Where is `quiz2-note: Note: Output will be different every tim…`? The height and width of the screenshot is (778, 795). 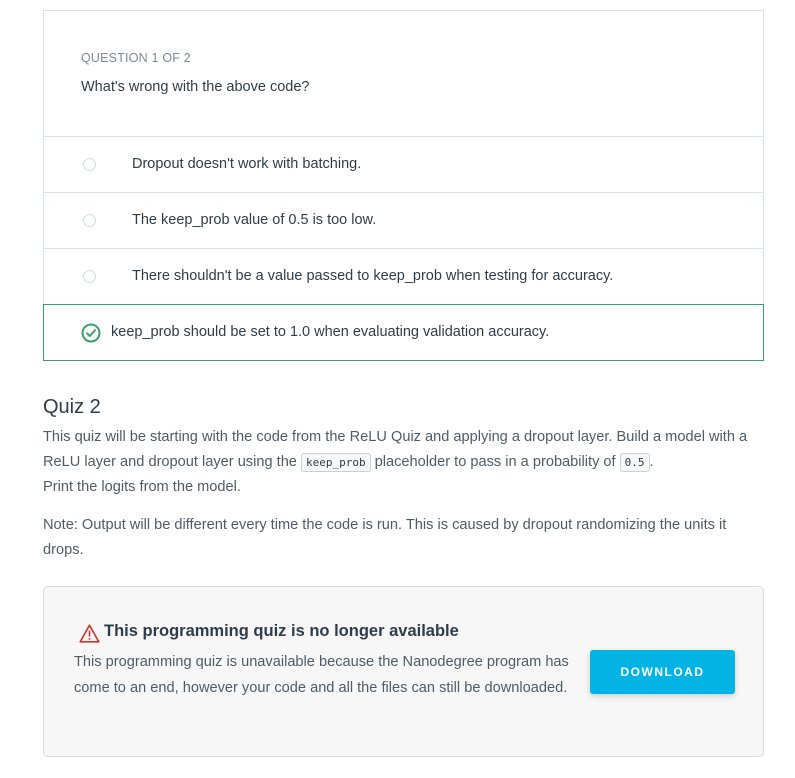 quiz2-note: Note: Output will be different every tim… is located at coordinates (385, 537).